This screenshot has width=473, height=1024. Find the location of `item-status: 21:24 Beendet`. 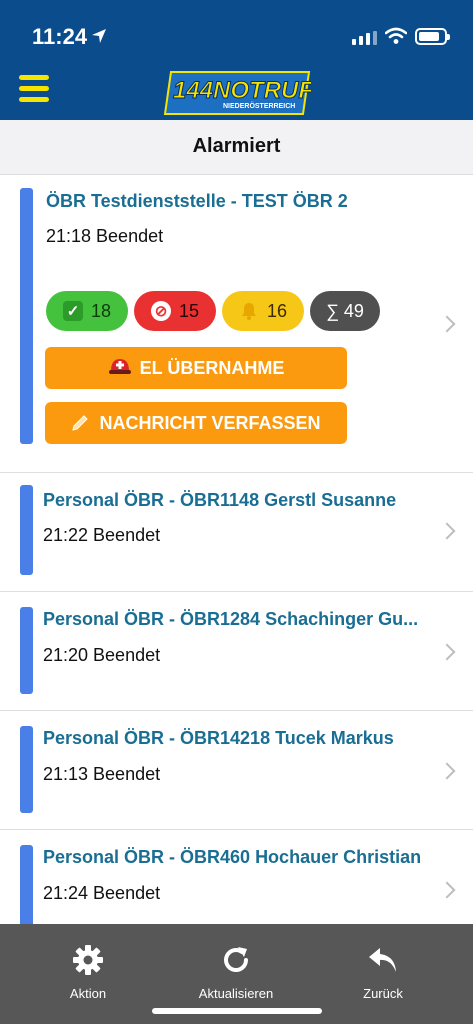

item-status: 21:24 Beendet is located at coordinates (102, 893).